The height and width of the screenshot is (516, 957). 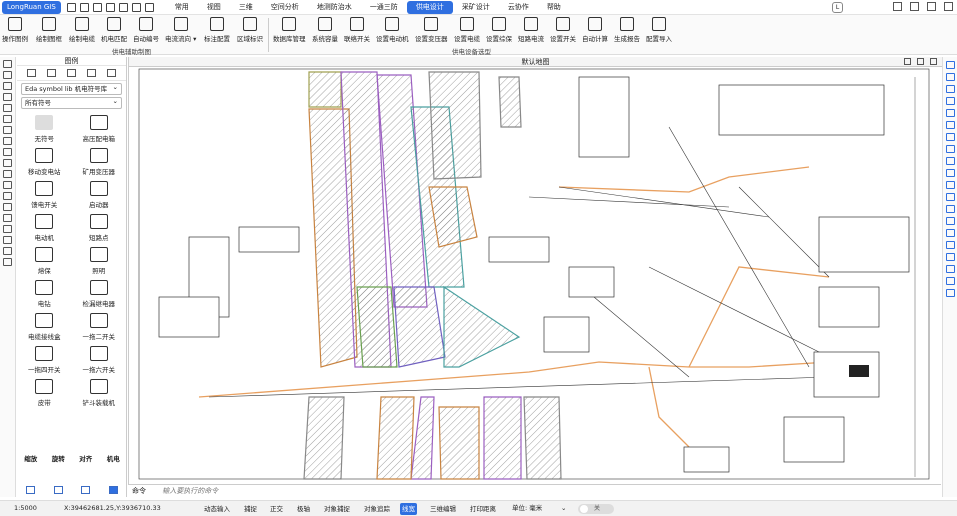 I want to click on tunnel-icon, so click(x=7, y=196).